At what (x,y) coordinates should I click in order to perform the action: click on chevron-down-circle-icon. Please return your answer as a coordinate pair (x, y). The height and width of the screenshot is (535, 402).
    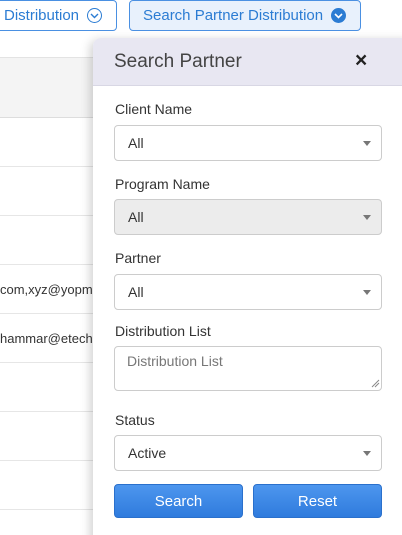
    Looking at the image, I should click on (95, 15).